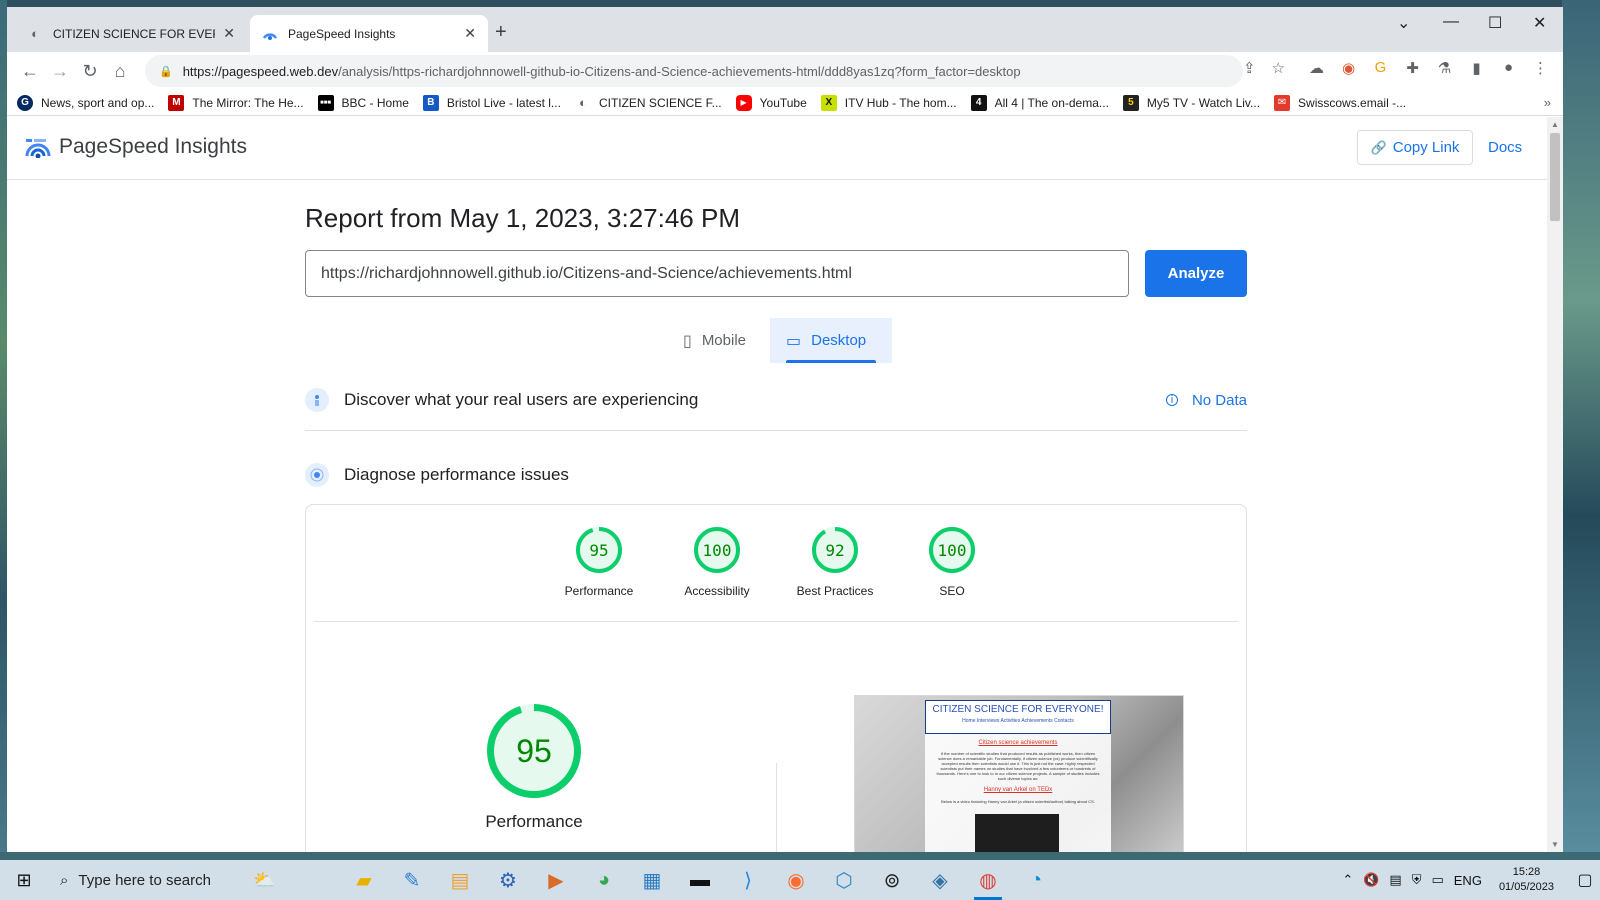  Describe the element at coordinates (796, 880) in the screenshot. I see `firefox-icon: ◉` at that location.